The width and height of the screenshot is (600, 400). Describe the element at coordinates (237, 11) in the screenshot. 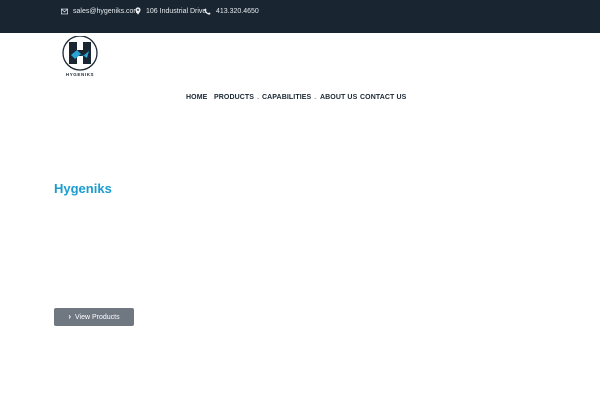

I see `phone-text: 413.320.4650` at that location.